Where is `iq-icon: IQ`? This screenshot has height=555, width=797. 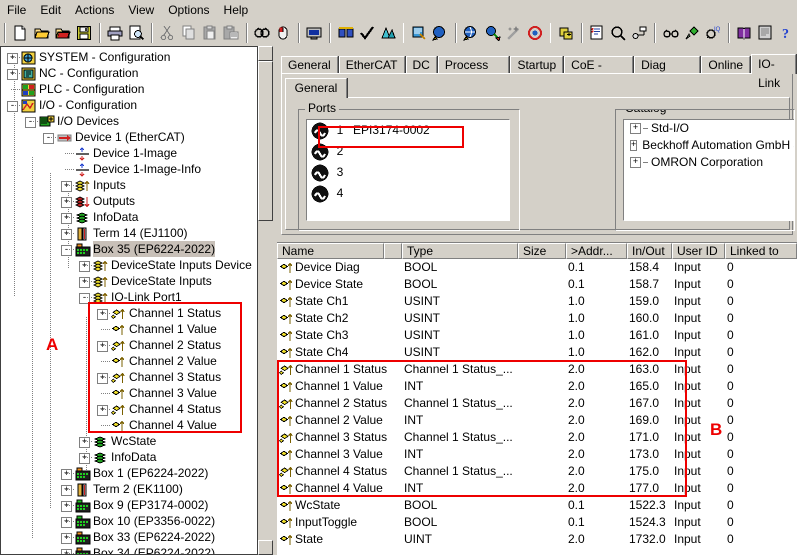
iq-icon: IQ is located at coordinates (712, 32).